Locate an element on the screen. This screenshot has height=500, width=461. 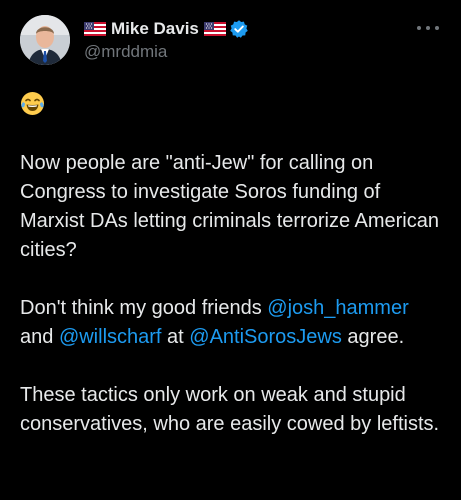
face-with-tears-of-joy-icon is located at coordinates (32, 103).